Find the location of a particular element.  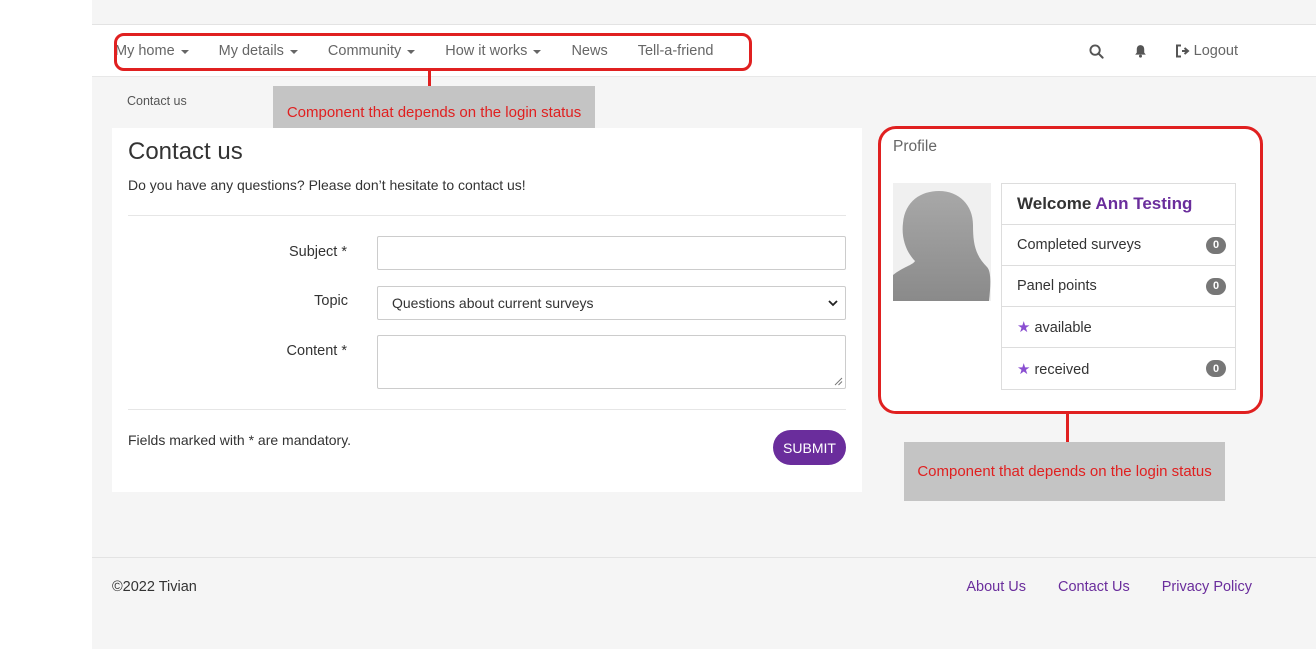

topic-label: Topic is located at coordinates (331, 301).